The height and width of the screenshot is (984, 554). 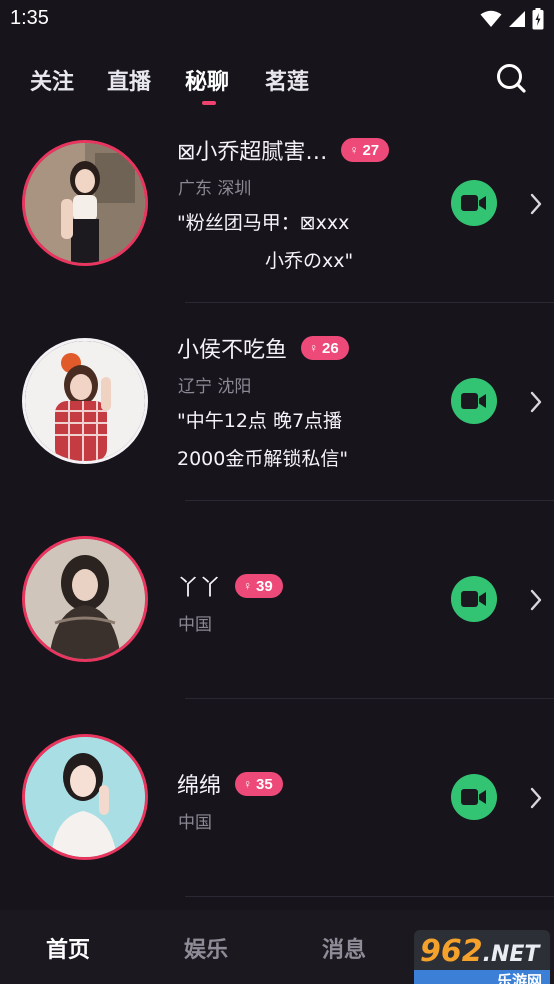 I want to click on watermark-subtitle: 乐游网, so click(x=482, y=977).